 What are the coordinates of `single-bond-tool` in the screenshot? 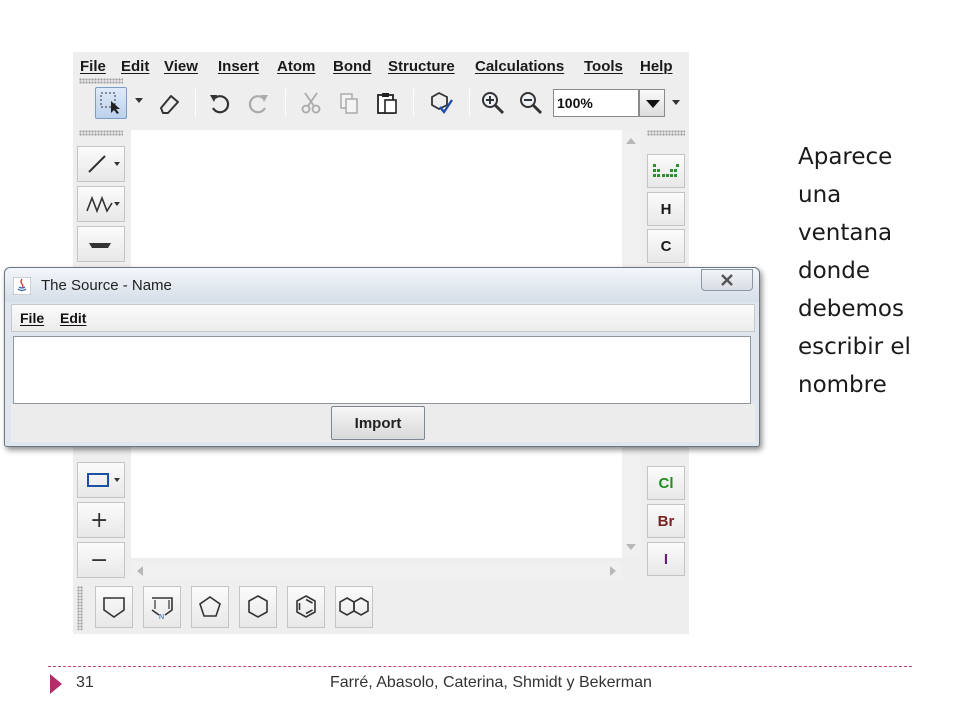 It's located at (101, 164).